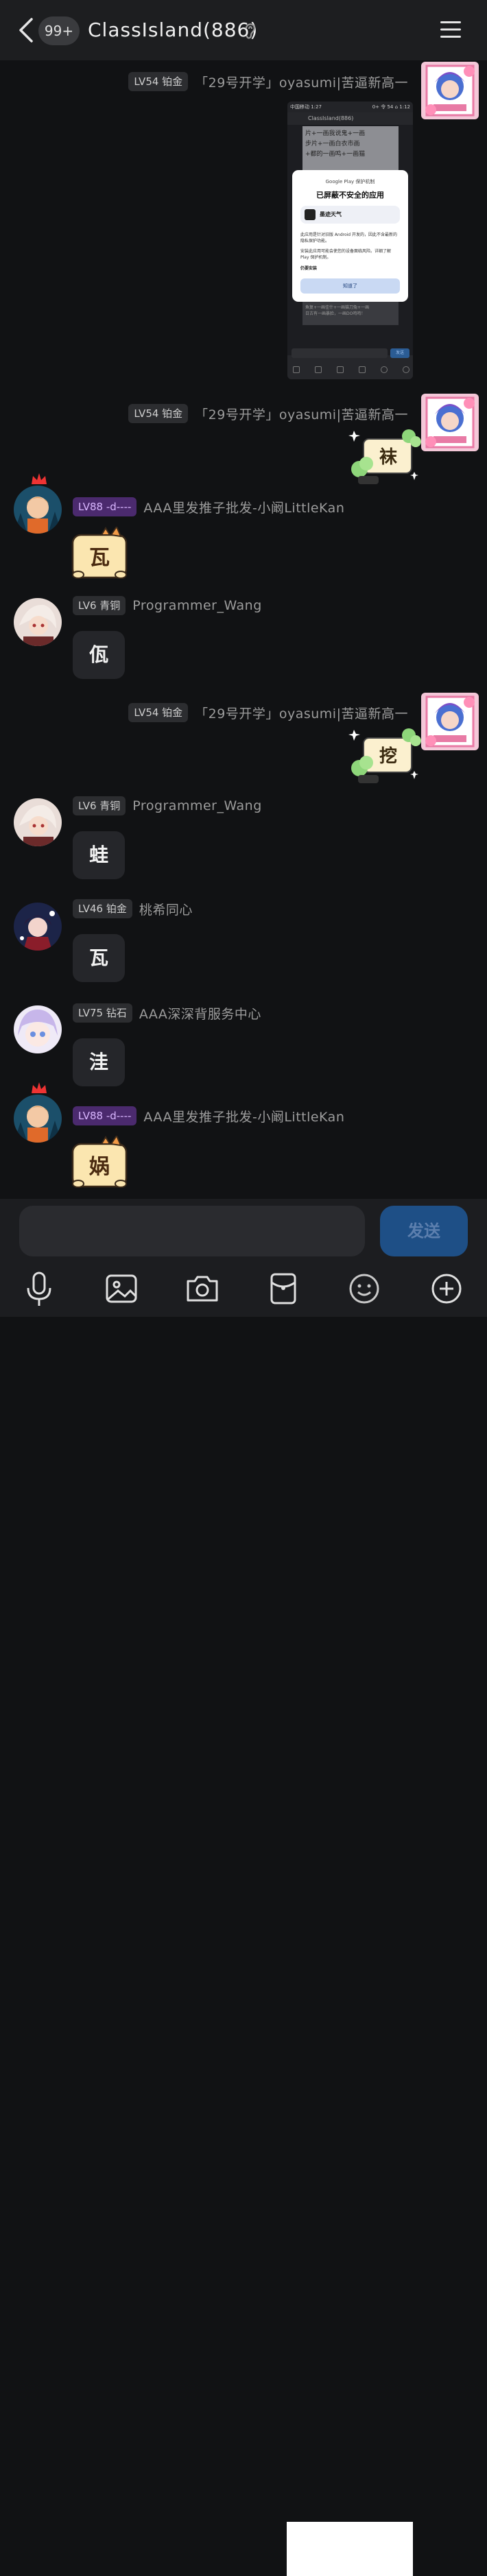 Image resolution: width=487 pixels, height=2576 pixels. What do you see at coordinates (350, 286) in the screenshot?
I see `ok-button: 知道了` at bounding box center [350, 286].